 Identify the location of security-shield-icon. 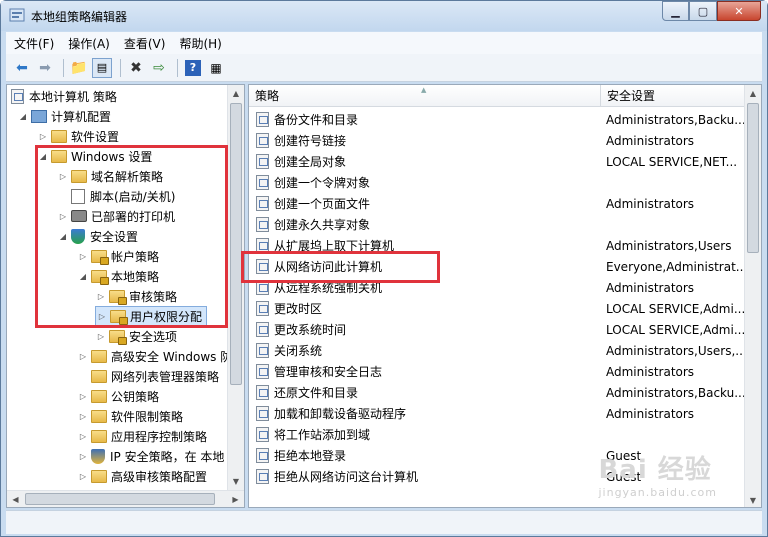
(78, 236).